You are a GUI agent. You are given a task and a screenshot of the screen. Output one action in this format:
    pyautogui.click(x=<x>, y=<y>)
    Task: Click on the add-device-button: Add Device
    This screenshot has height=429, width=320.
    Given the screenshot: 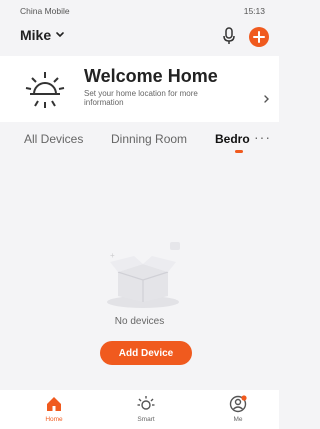 What is the action you would take?
    pyautogui.click(x=146, y=353)
    